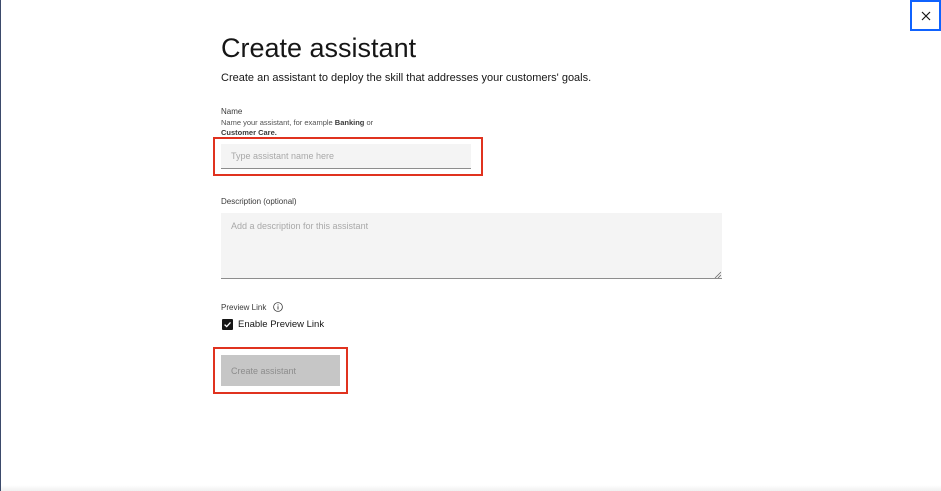 This screenshot has height=491, width=941. I want to click on assistant-description-textarea, so click(471, 246).